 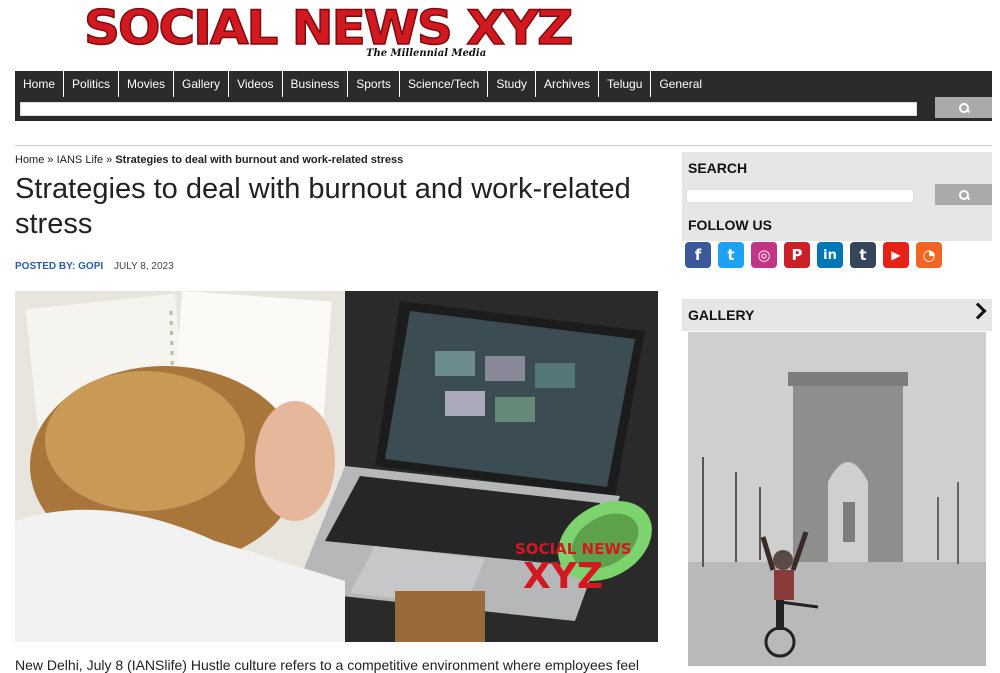 I want to click on sidebar-search, so click(x=837, y=196).